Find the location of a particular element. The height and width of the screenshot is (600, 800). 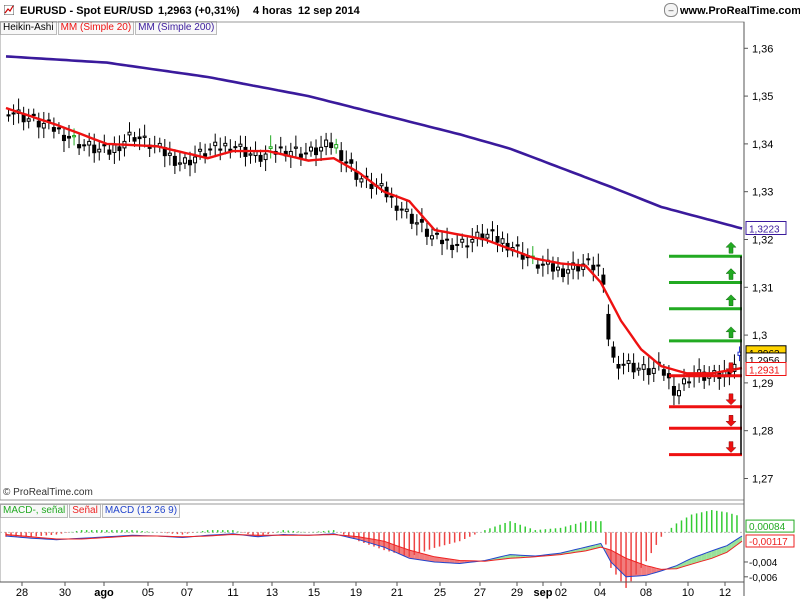

chart-date: 12 sep 2014 is located at coordinates (329, 11).